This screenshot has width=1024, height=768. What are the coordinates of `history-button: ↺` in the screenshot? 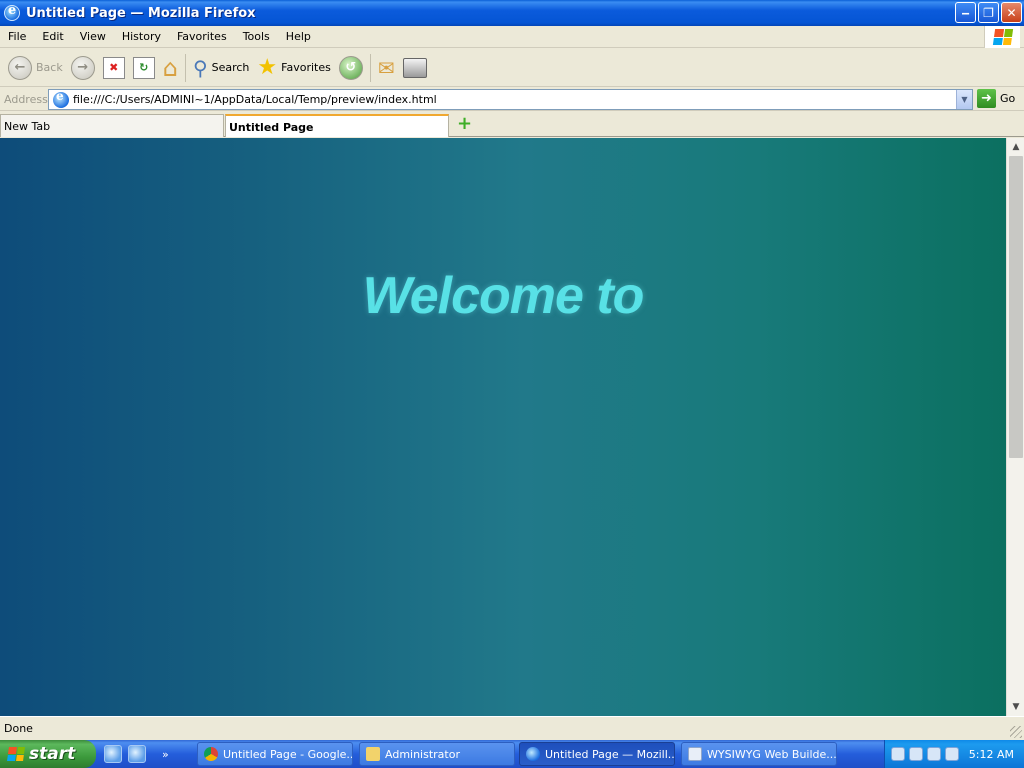 It's located at (351, 68).